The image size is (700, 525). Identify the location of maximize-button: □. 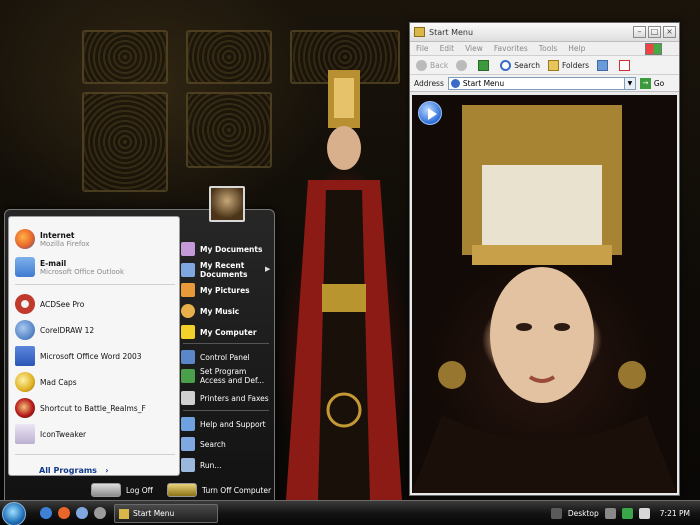
(654, 32).